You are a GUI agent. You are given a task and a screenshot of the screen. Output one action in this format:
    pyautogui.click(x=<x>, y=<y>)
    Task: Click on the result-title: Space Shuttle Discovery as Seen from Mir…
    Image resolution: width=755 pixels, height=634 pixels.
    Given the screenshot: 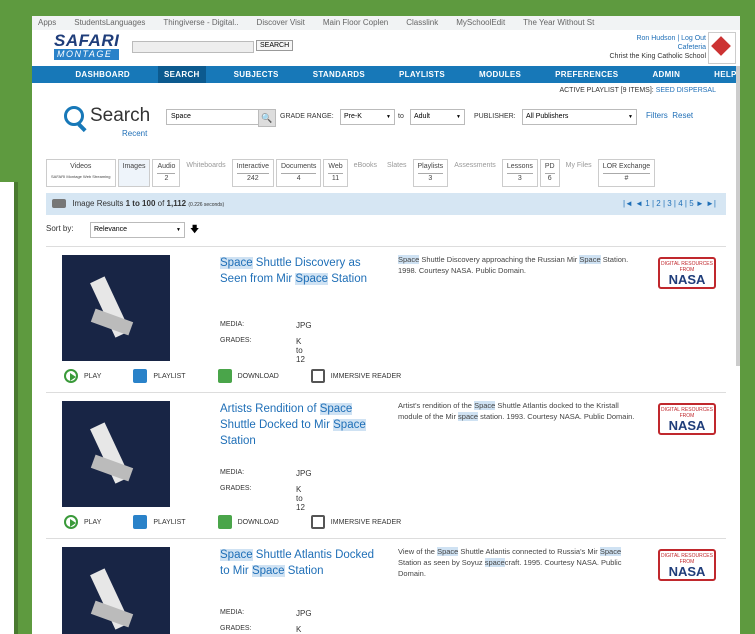 What is the action you would take?
    pyautogui.click(x=300, y=271)
    